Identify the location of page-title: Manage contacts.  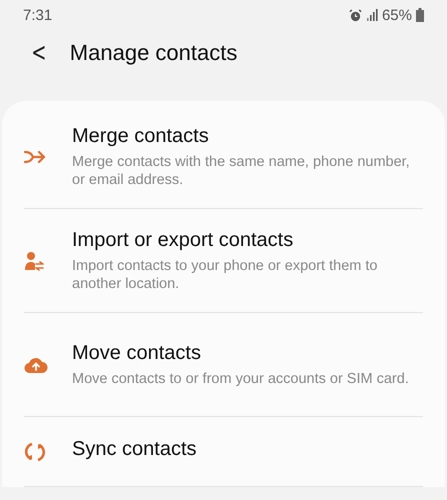
(154, 53).